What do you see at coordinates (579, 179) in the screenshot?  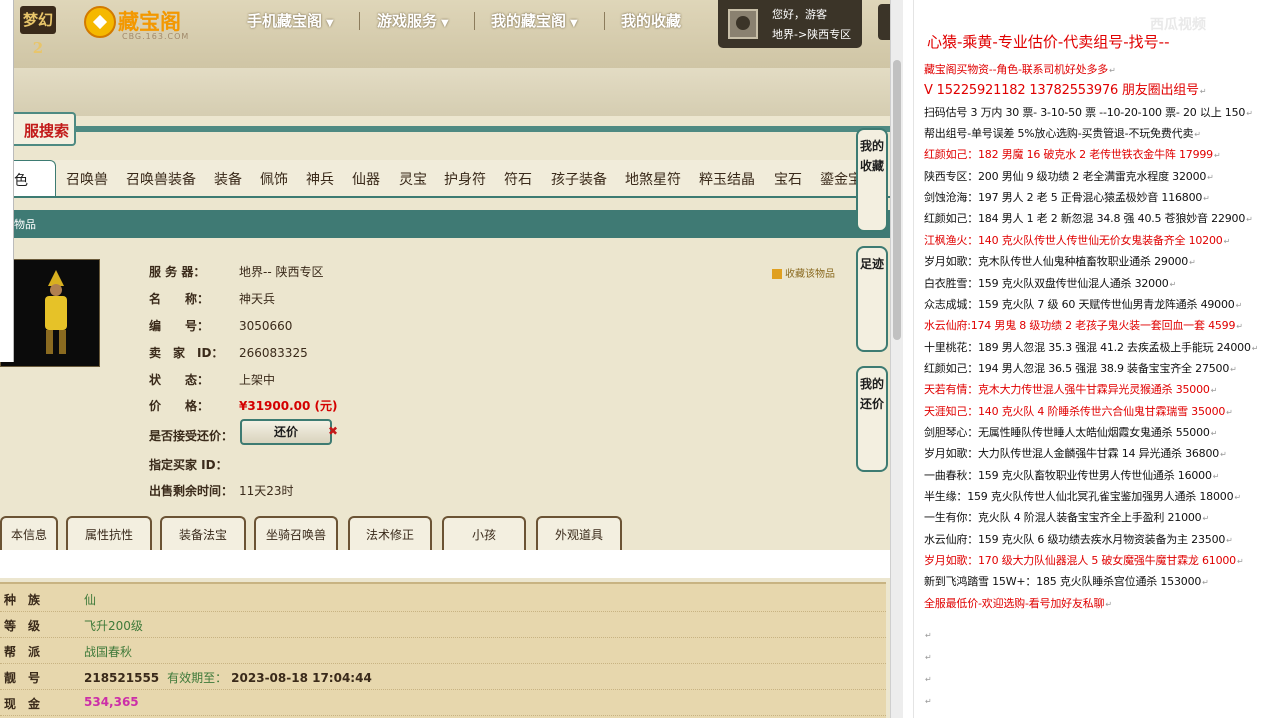 I see `tab-child-equipment: 孩子装备` at bounding box center [579, 179].